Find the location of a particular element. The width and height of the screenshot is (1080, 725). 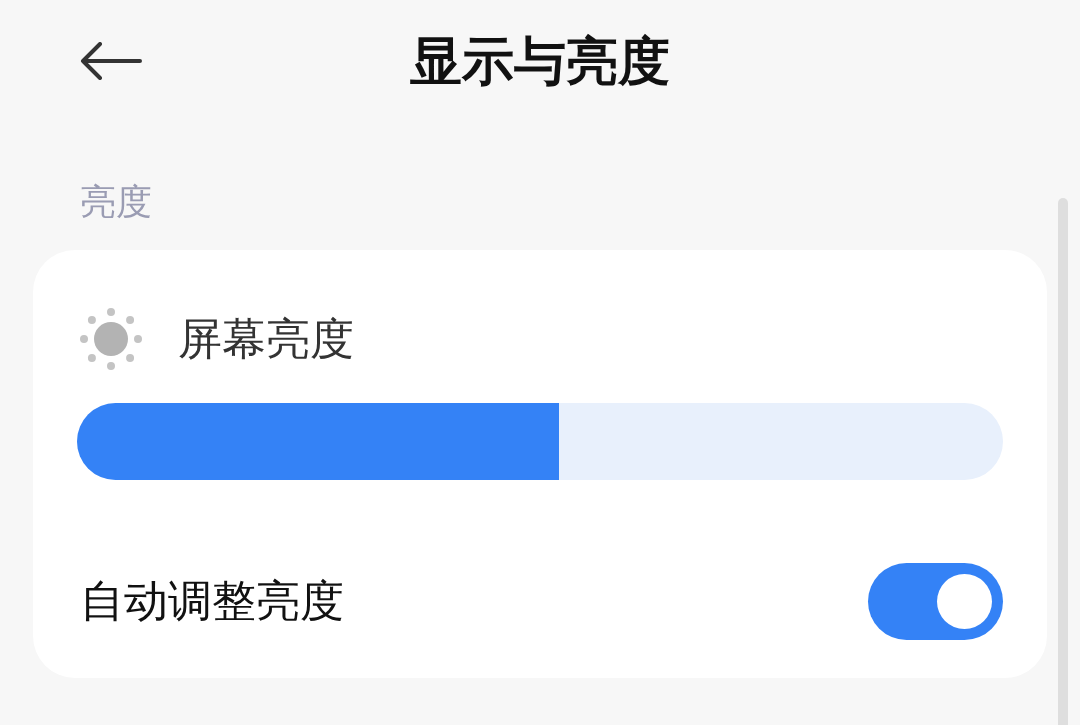

sun-icon is located at coordinates (111, 339).